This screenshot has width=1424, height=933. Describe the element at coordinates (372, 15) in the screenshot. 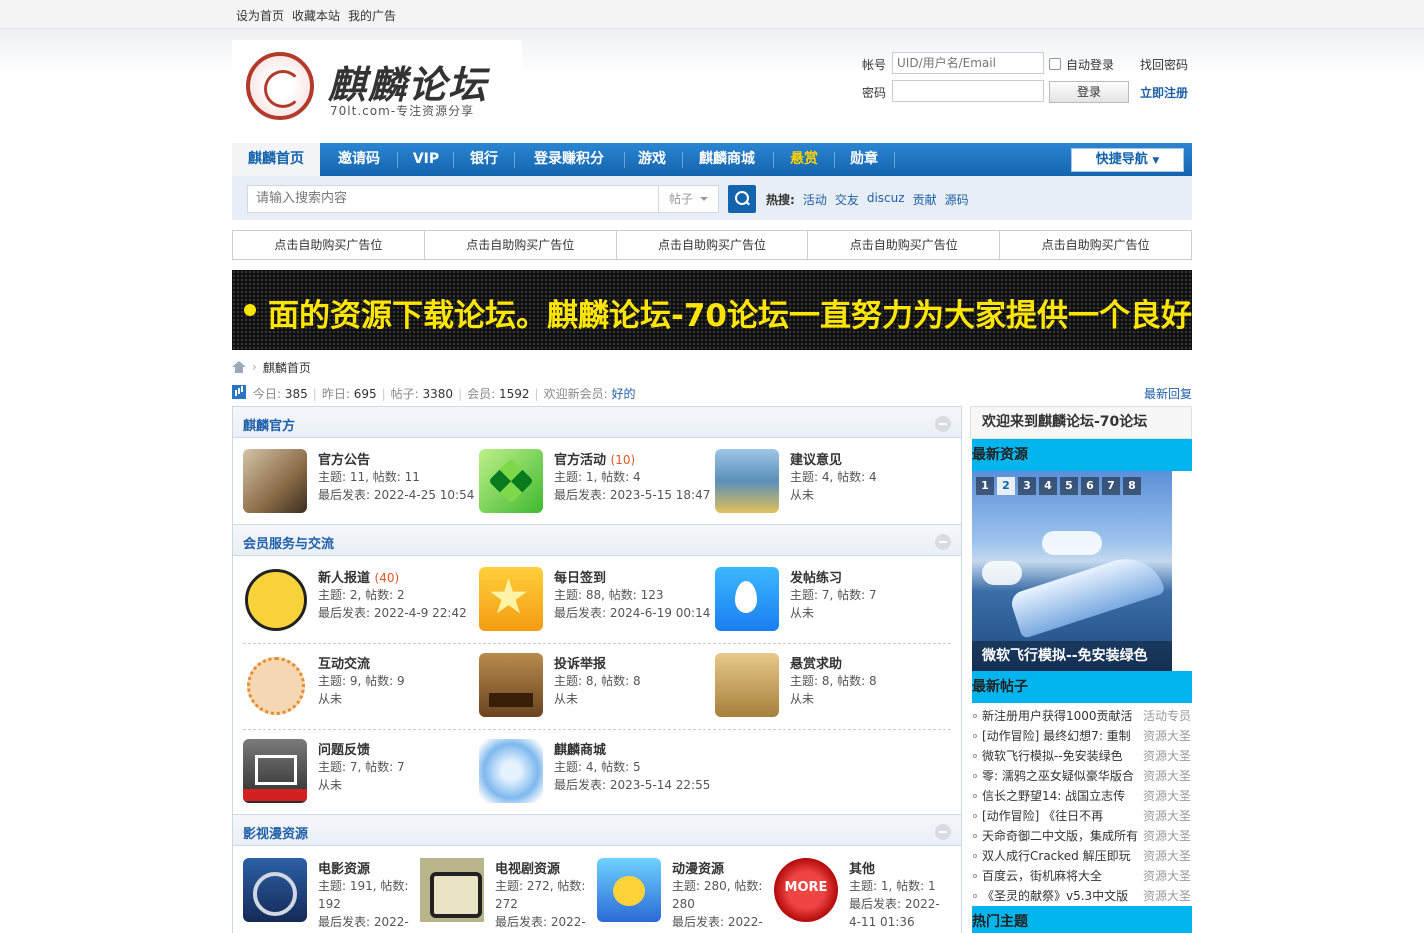

I see `my-ads-link: 我的广告` at that location.